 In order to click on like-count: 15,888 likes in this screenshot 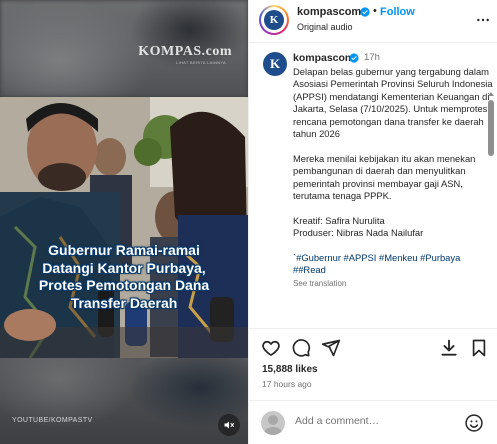, I will do `click(290, 369)`.